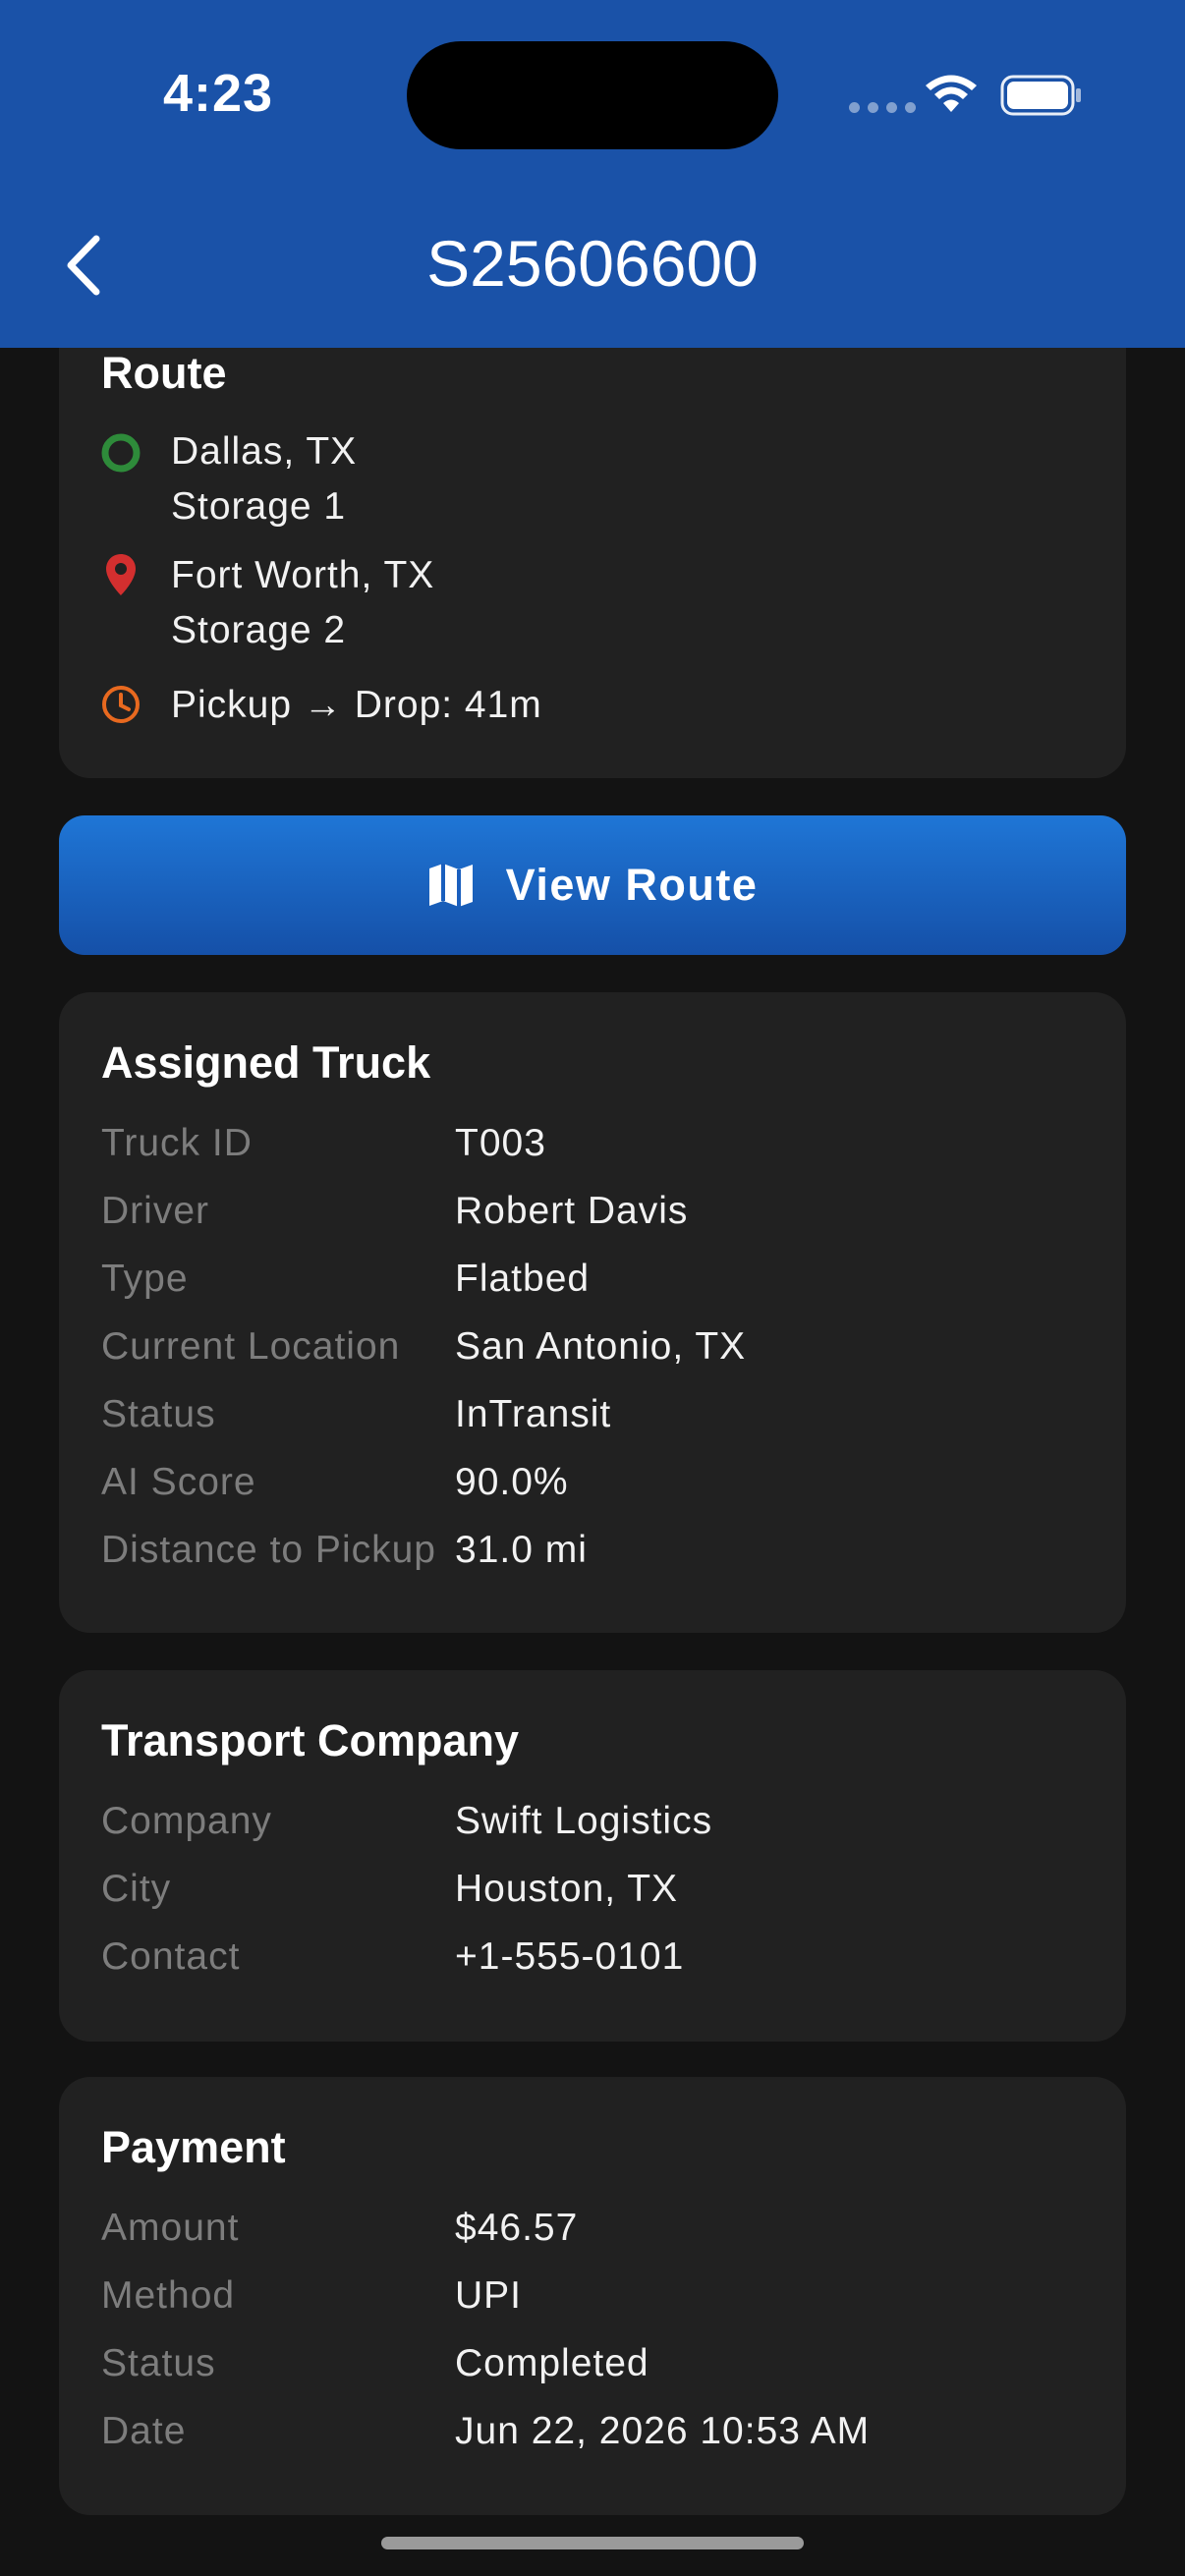 The image size is (1185, 2576). What do you see at coordinates (121, 453) in the screenshot?
I see `origin-circle-icon` at bounding box center [121, 453].